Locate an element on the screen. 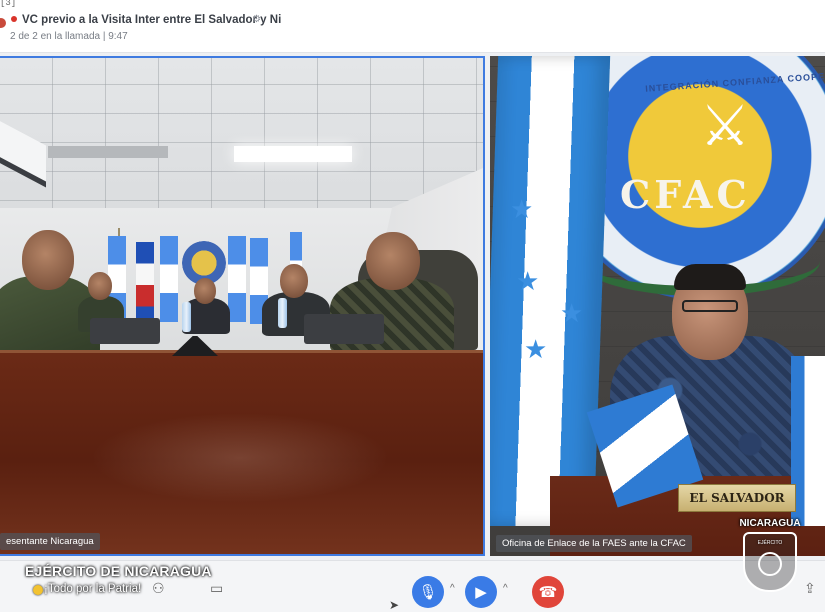 The image size is (825, 612). badge-text: EJÉRCITO is located at coordinates (770, 543).